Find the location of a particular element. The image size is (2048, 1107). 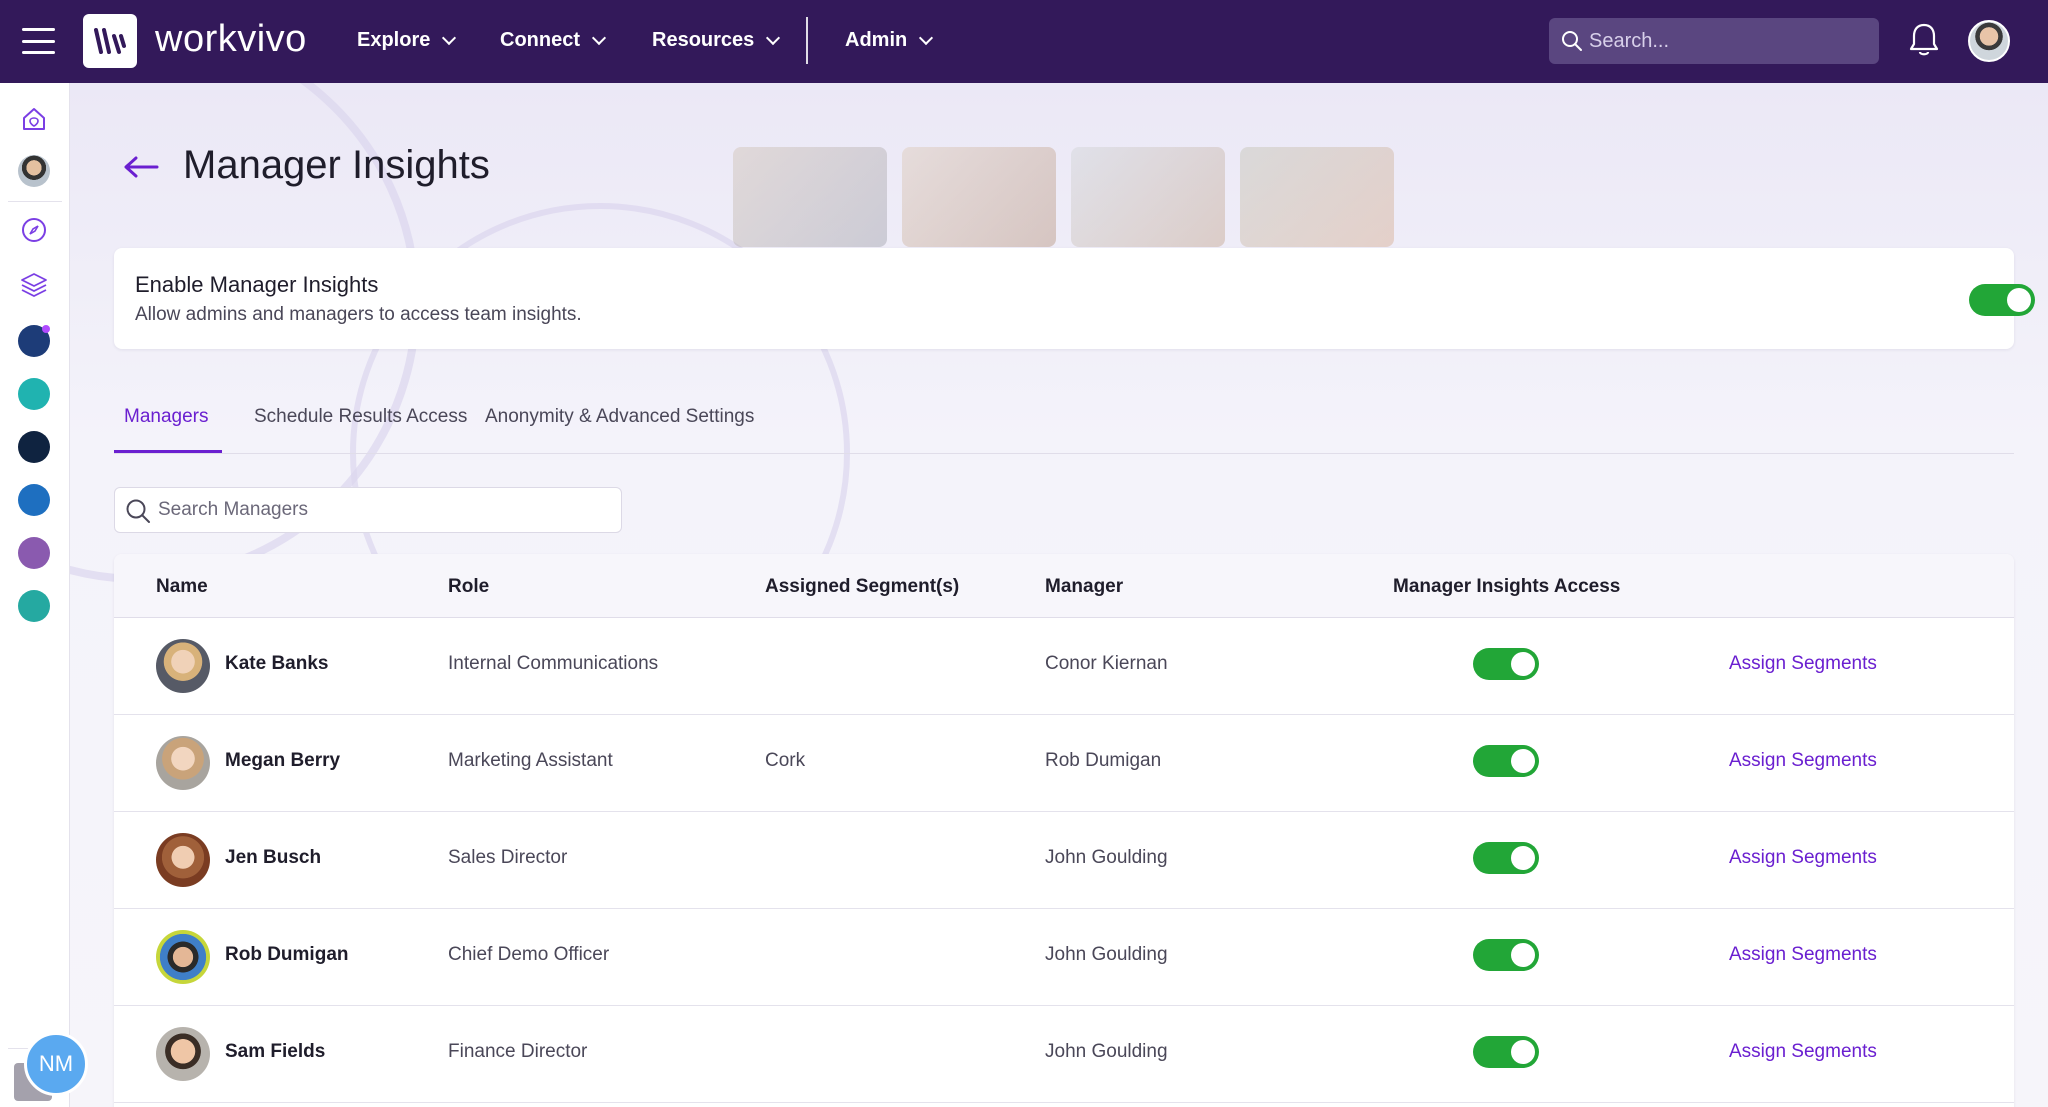

page-title: Manager Insights is located at coordinates (336, 165).